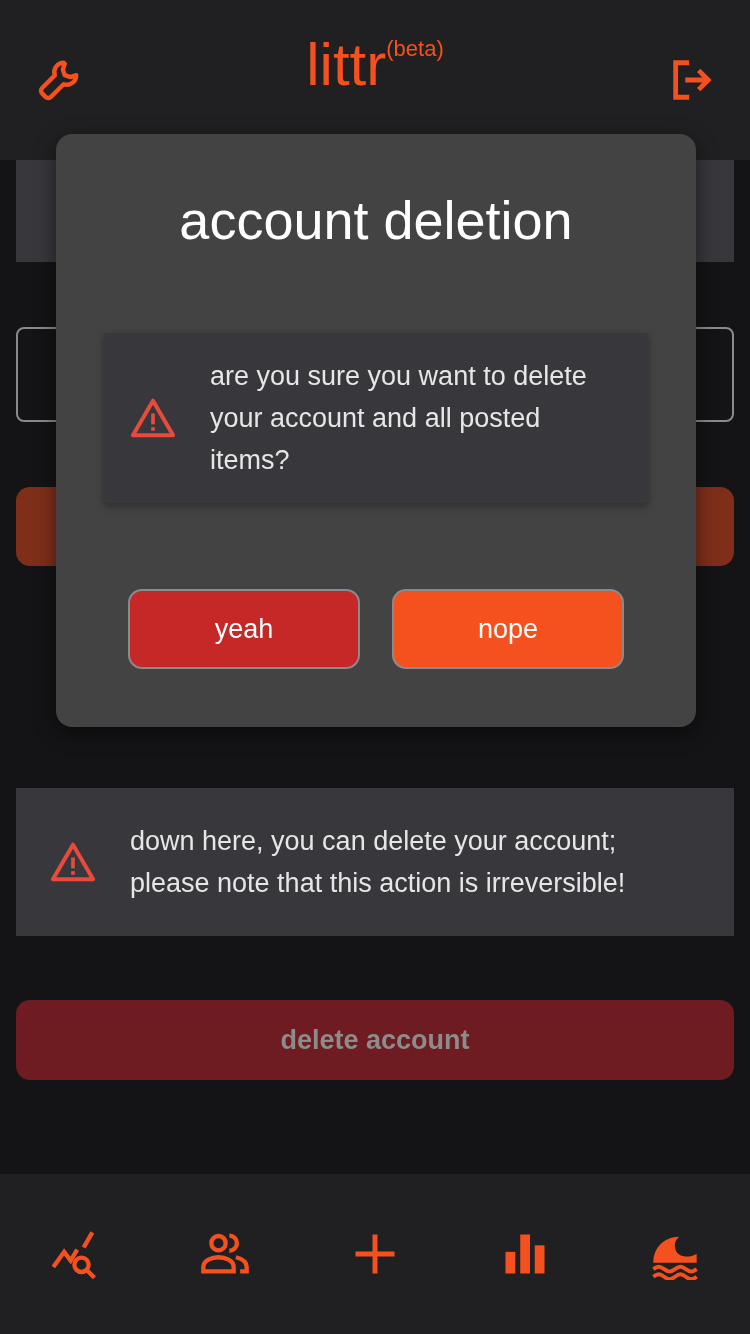 This screenshot has height=1334, width=750. Describe the element at coordinates (346, 65) in the screenshot. I see `app-title: littr` at that location.